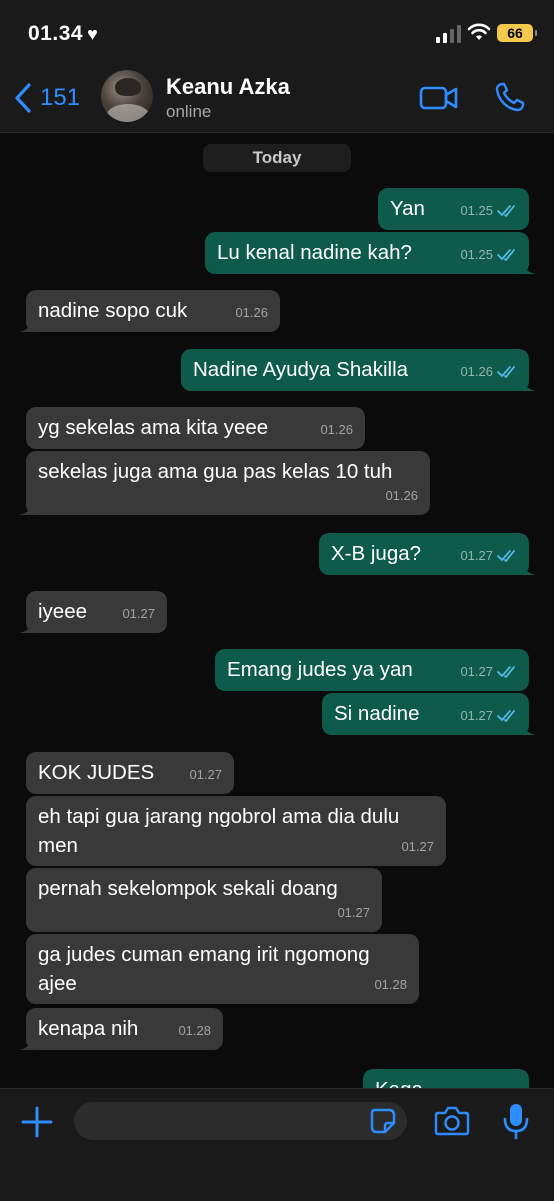 The width and height of the screenshot is (554, 1201). Describe the element at coordinates (130, 773) in the screenshot. I see `incoming-message: KOK JUDES 01.27` at that location.